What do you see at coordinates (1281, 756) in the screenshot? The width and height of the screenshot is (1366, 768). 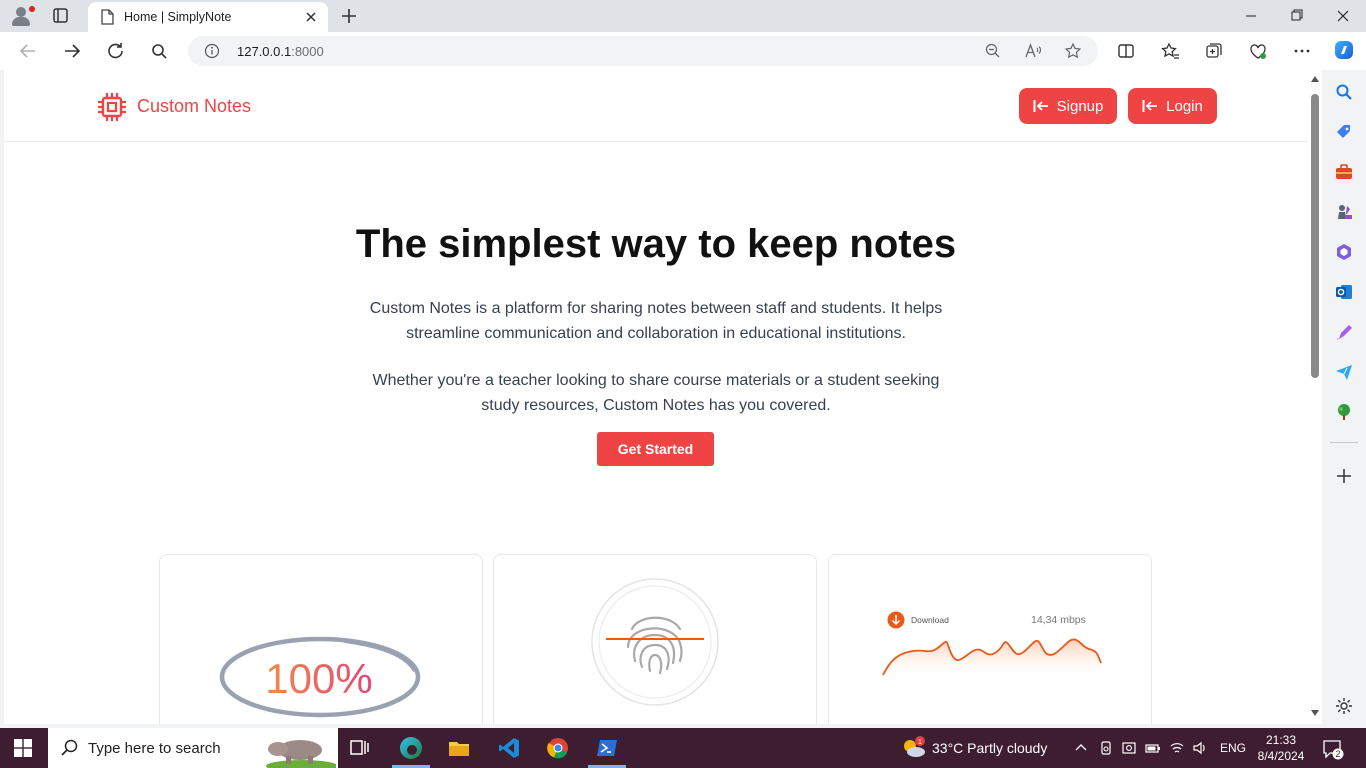 I see `clock-date: 8/4/2024` at bounding box center [1281, 756].